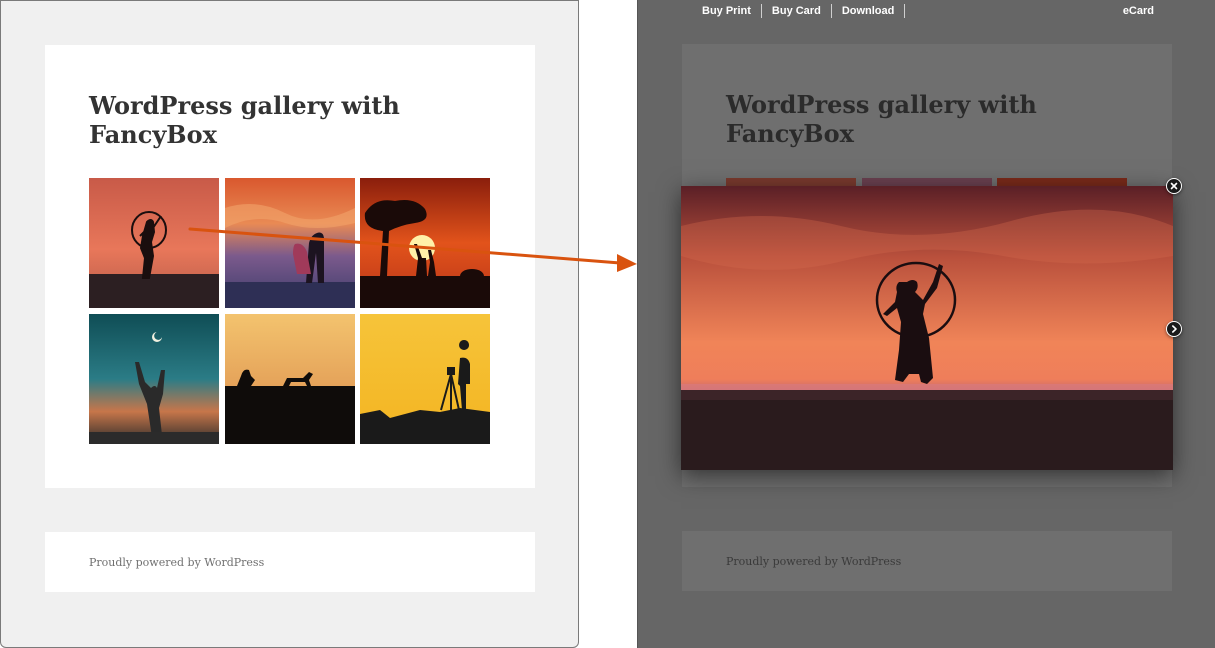 The height and width of the screenshot is (648, 1215). Describe the element at coordinates (1138, 11) in the screenshot. I see `ecard-link: eCard` at that location.